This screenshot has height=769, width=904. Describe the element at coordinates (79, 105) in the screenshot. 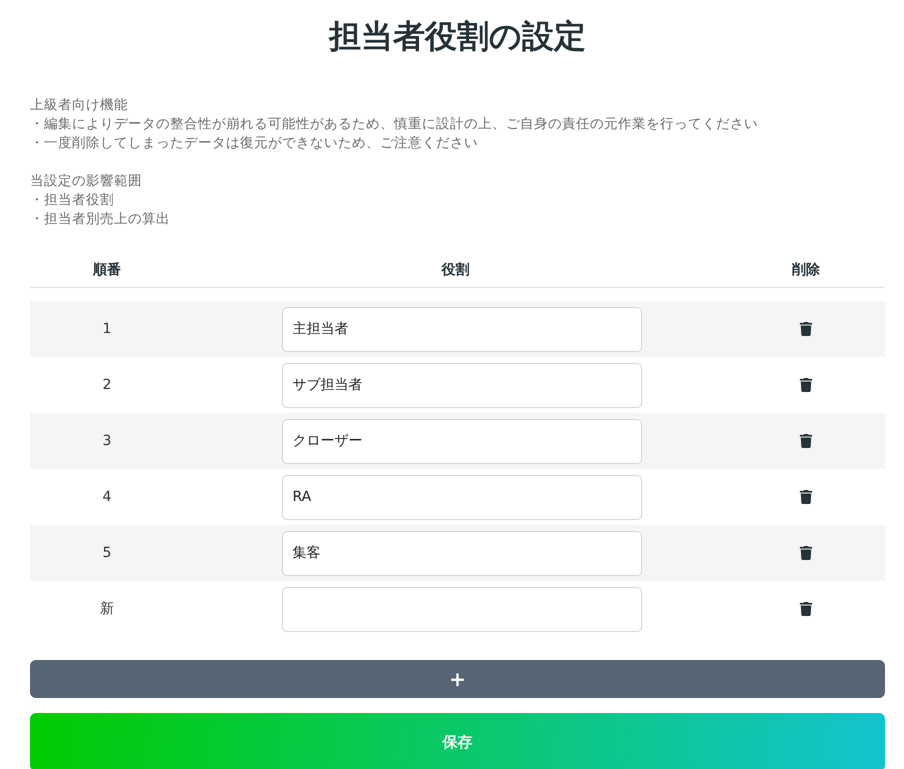

I see `note-heading: 上級者向け機能` at that location.